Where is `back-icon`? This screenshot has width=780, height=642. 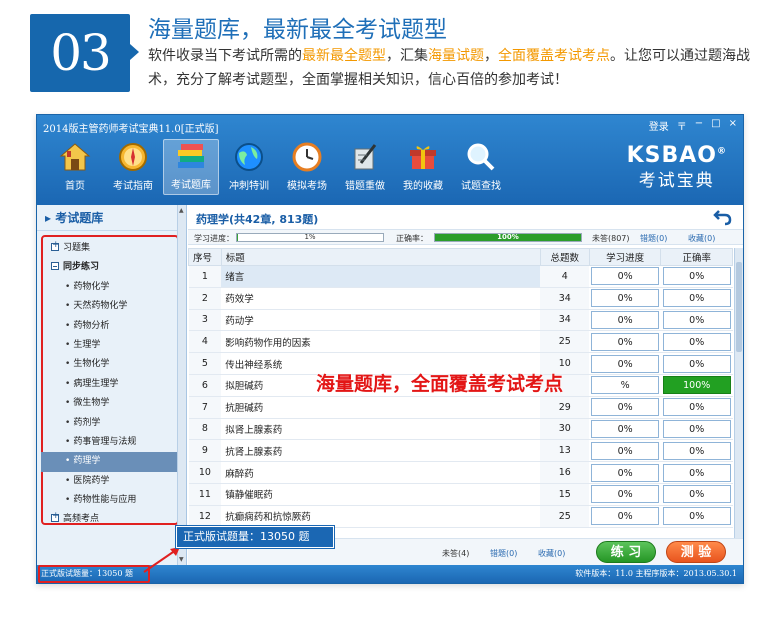
back-icon is located at coordinates (723, 217).